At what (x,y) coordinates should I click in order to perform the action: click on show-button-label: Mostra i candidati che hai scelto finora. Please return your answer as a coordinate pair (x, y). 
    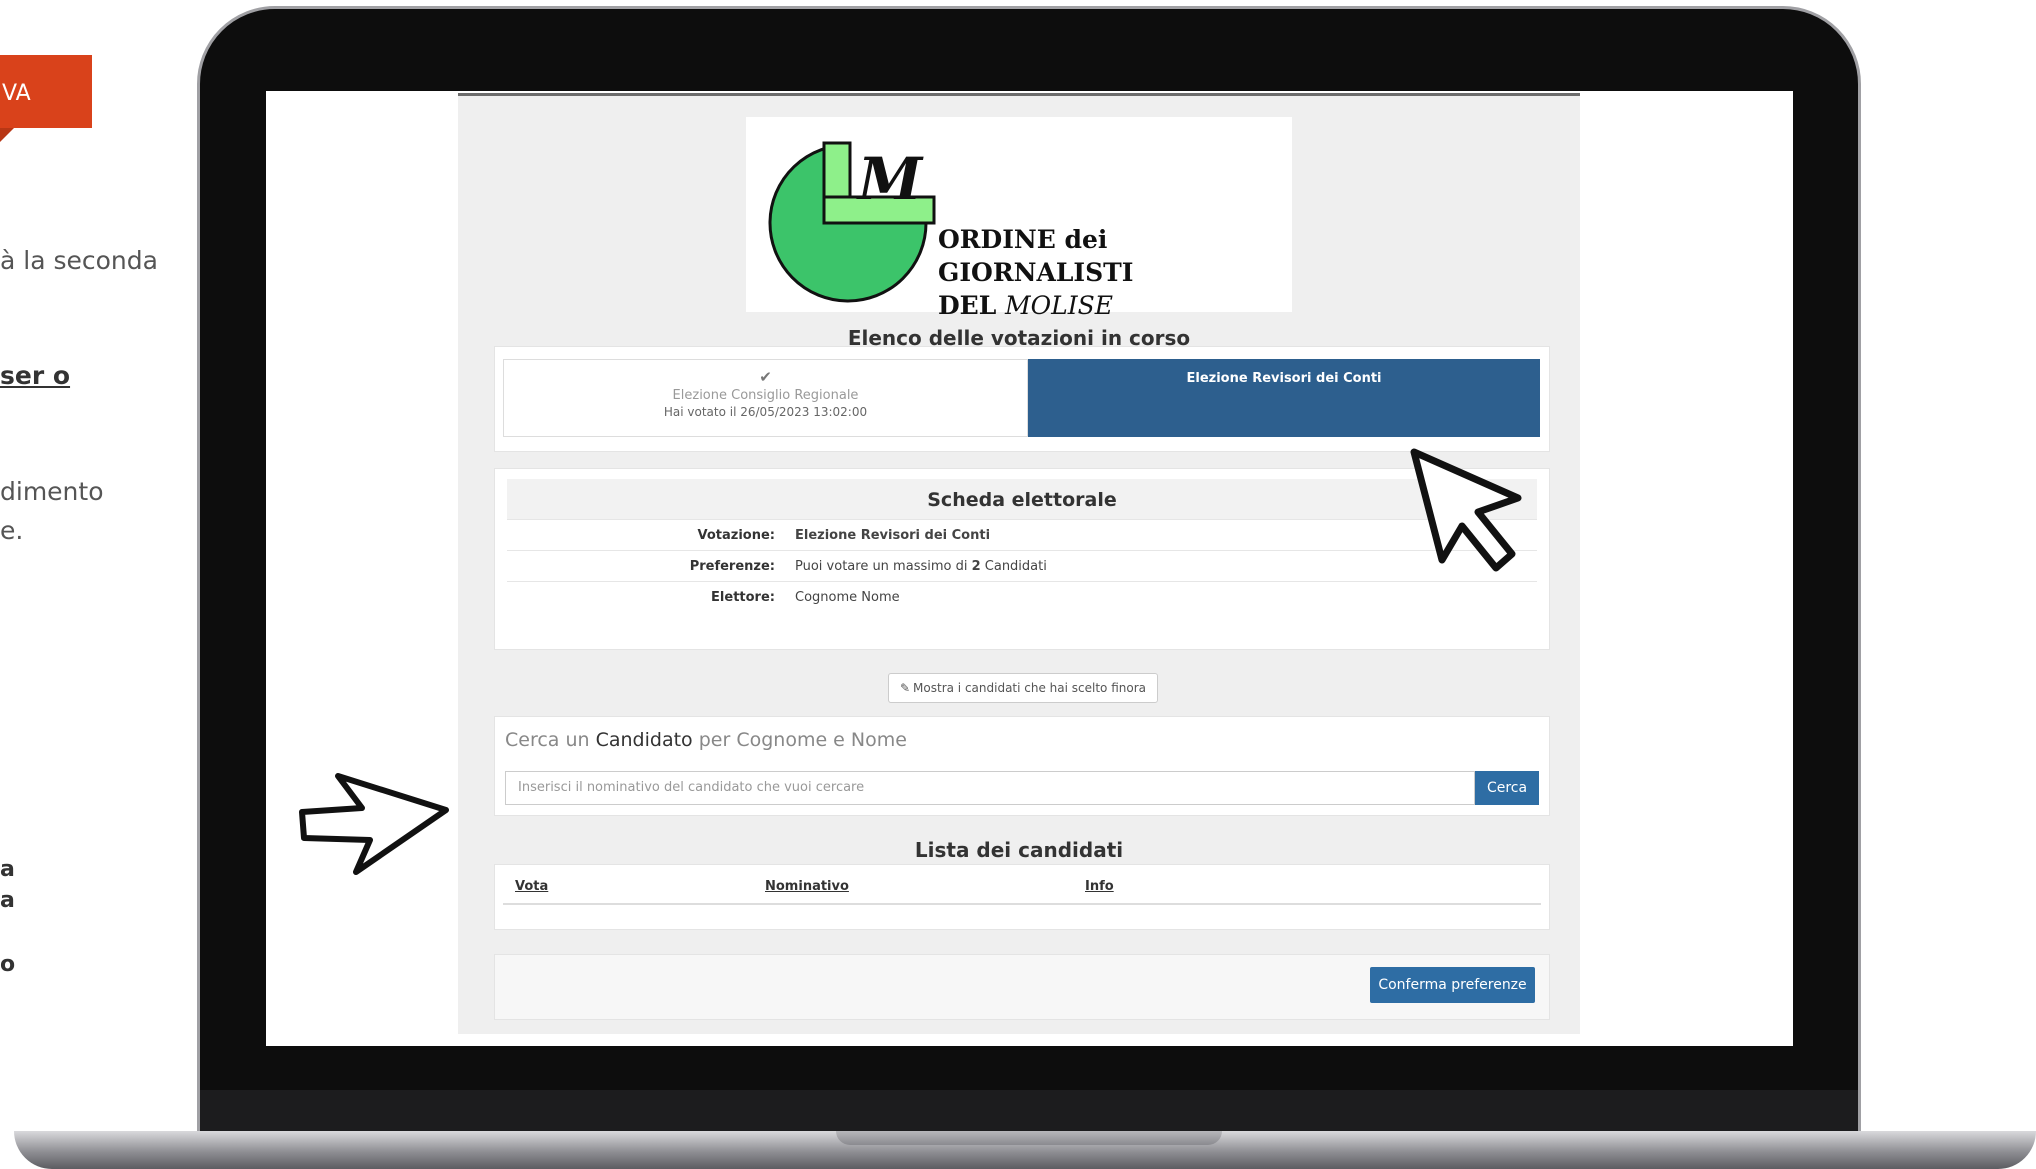
    Looking at the image, I should click on (1030, 688).